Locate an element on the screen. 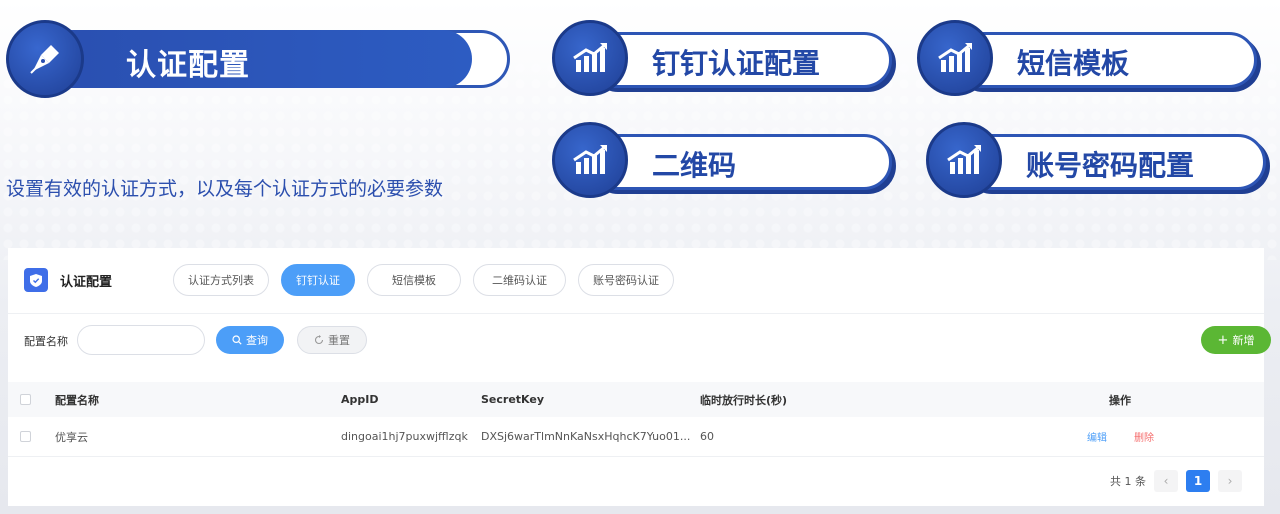  pen-nib-icon is located at coordinates (44, 59).